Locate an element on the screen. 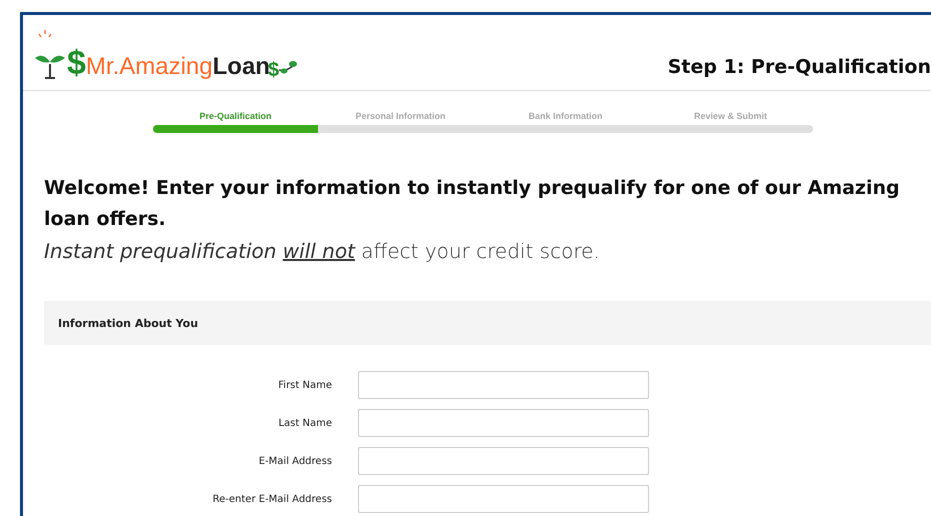  subtitle: Instant prequalification will not affect your credit score. is located at coordinates (322, 251).